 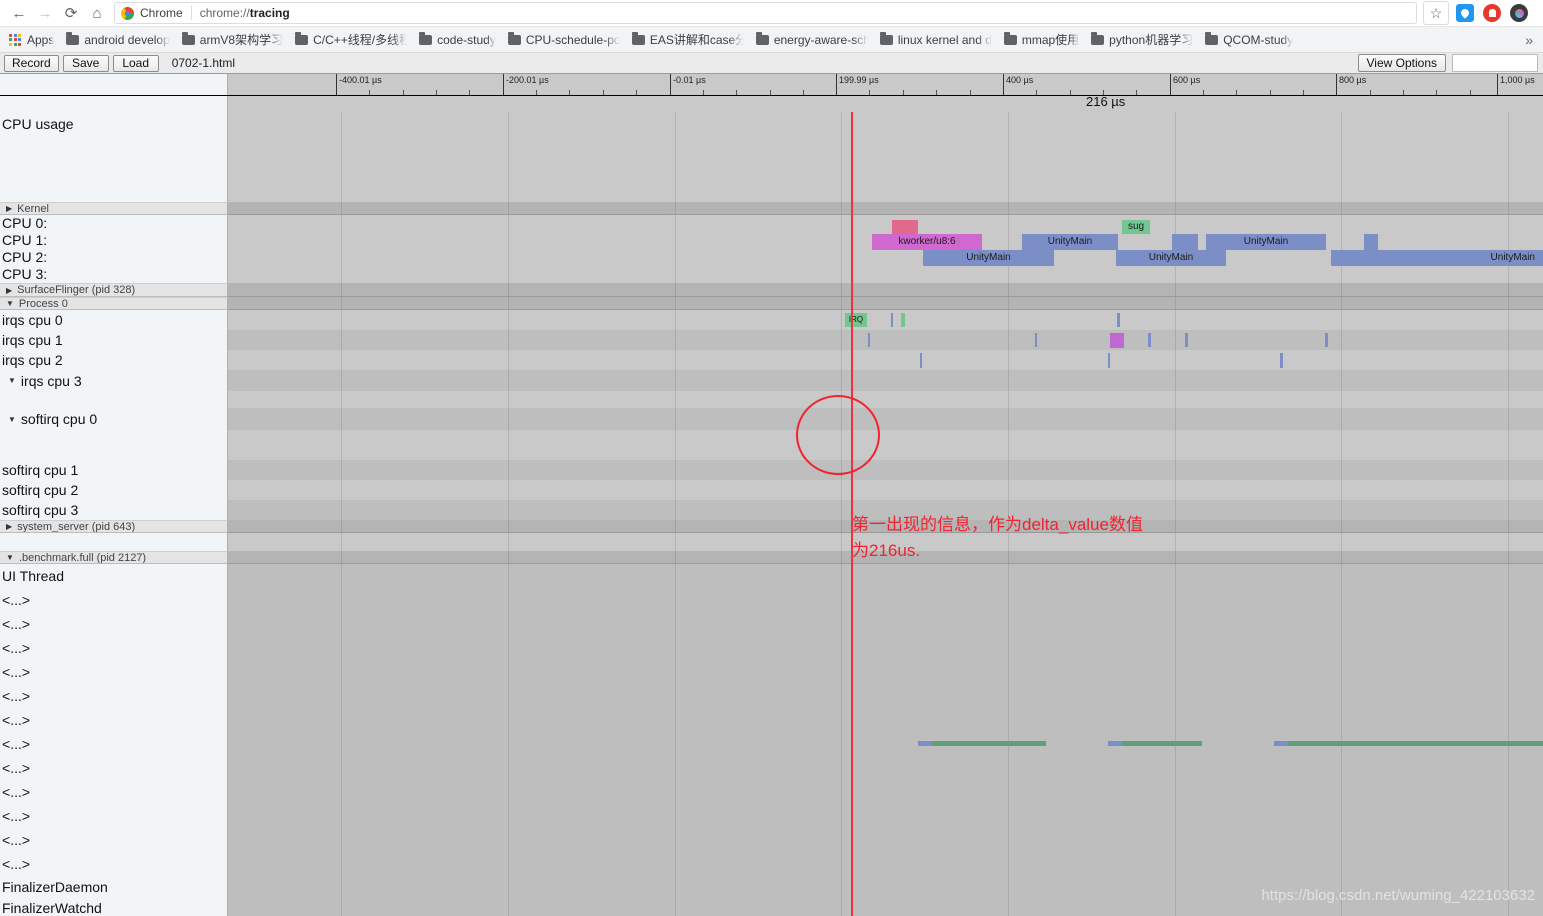 I want to click on bookmark-item: EAS讲解和case分析, so click(x=689, y=39).